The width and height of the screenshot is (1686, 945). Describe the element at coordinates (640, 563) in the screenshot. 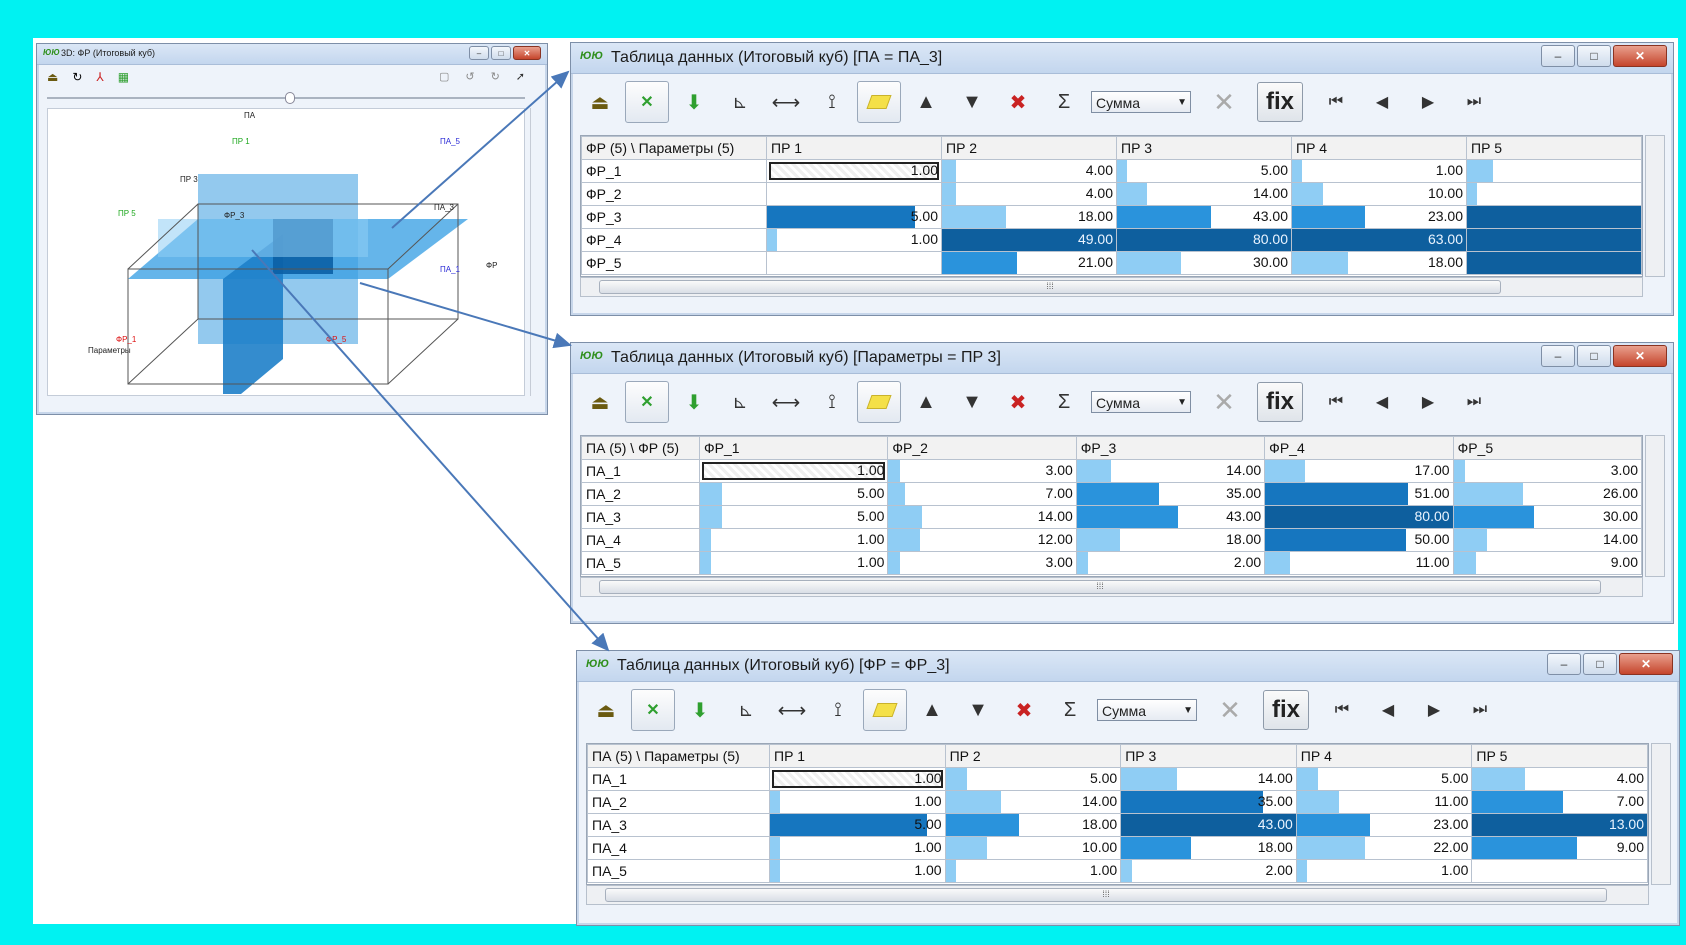

I see `row-header: ПА_5` at that location.